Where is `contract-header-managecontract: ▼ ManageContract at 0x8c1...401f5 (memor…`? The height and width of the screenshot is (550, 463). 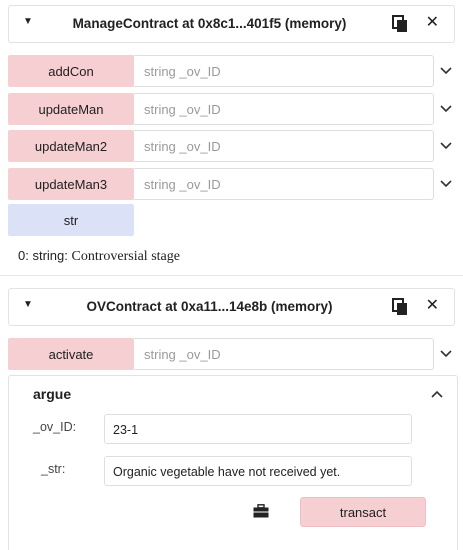
contract-header-managecontract: ▼ ManageContract at 0x8c1...401f5 (memor… is located at coordinates (231, 24).